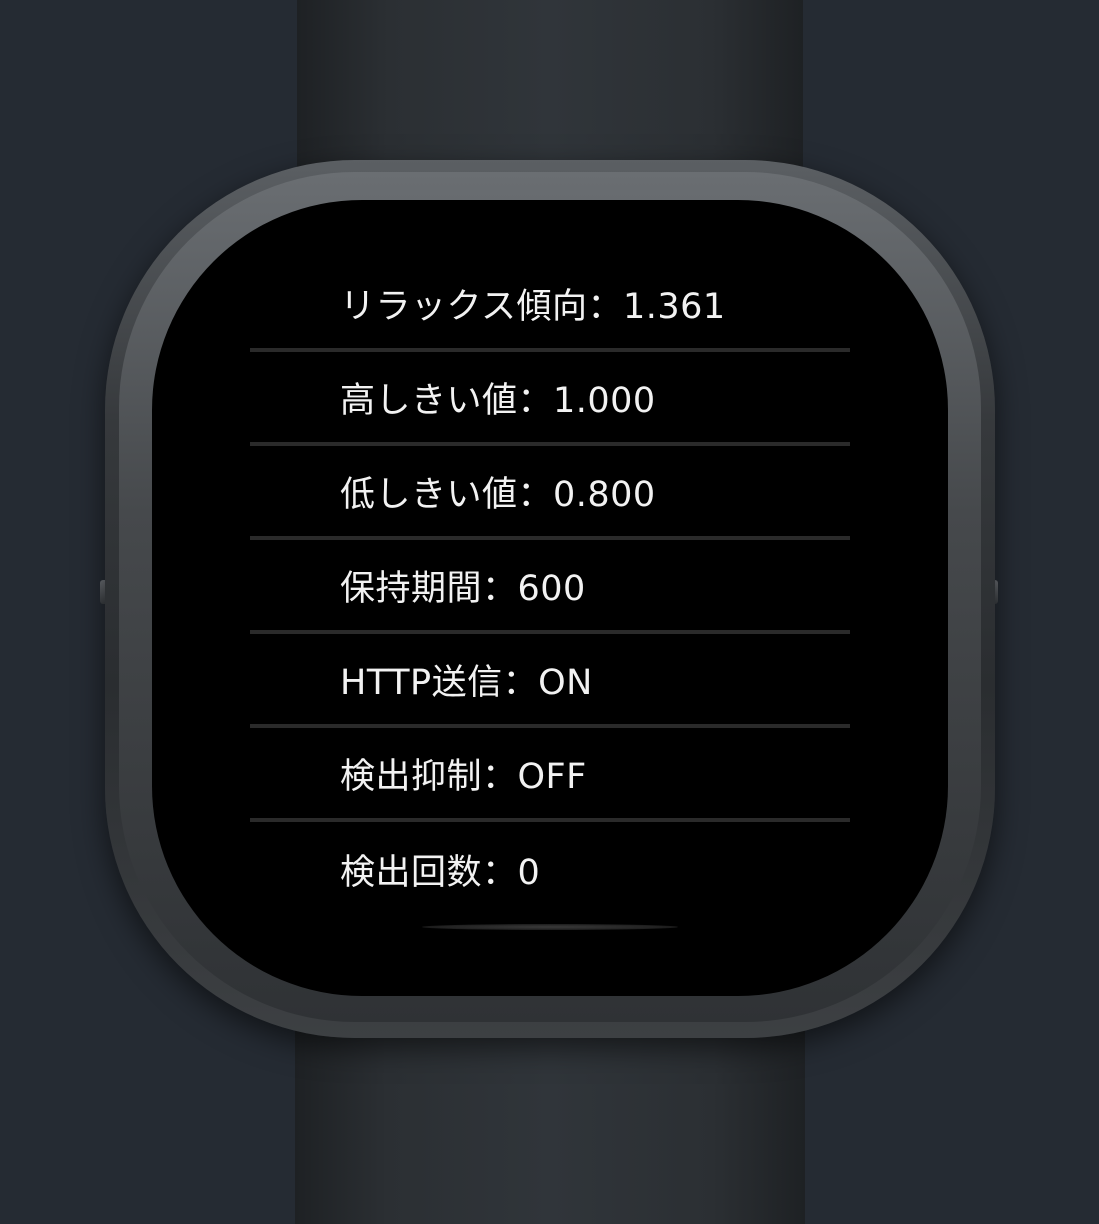 The width and height of the screenshot is (1099, 1224). What do you see at coordinates (498, 494) in the screenshot?
I see `list-item-label: 低しきい値：0.800` at bounding box center [498, 494].